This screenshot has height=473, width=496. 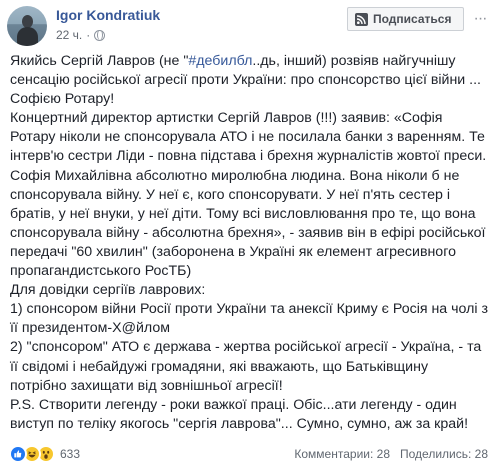 What do you see at coordinates (69, 35) in the screenshot?
I see `post-timestamp: 22 ч.` at bounding box center [69, 35].